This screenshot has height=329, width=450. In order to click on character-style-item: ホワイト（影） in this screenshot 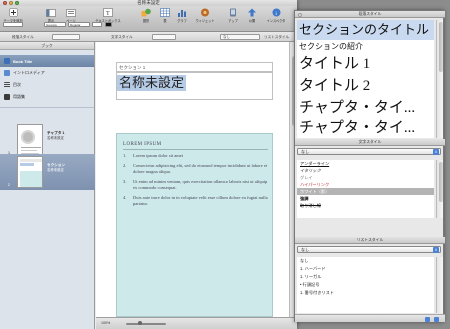, I will do `click(365, 191)`.